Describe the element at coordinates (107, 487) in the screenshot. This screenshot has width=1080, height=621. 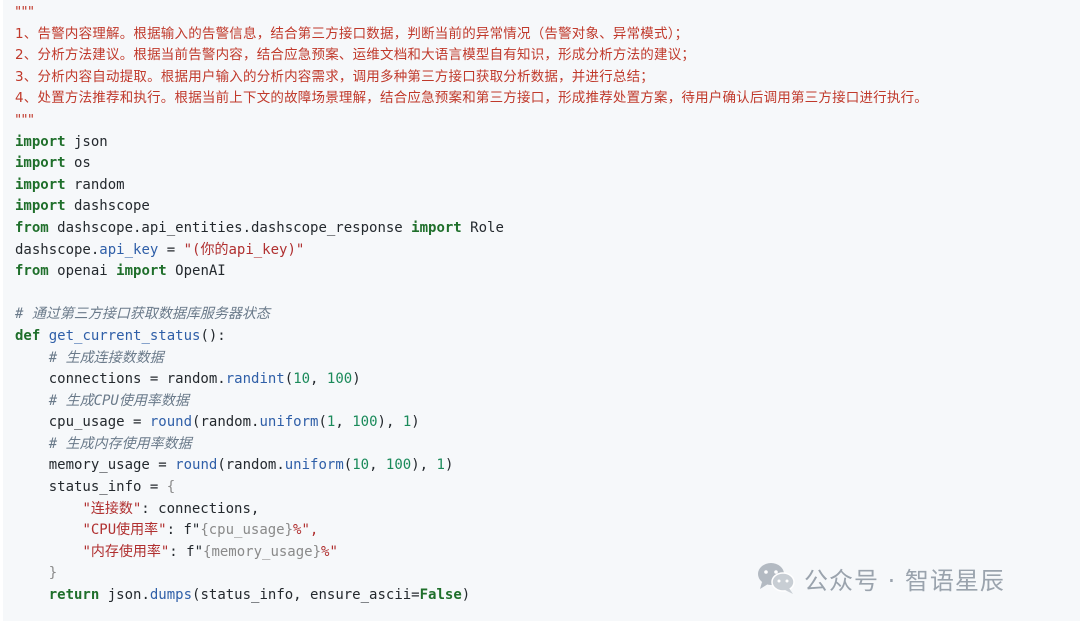
I see `code-text: status_info =` at that location.